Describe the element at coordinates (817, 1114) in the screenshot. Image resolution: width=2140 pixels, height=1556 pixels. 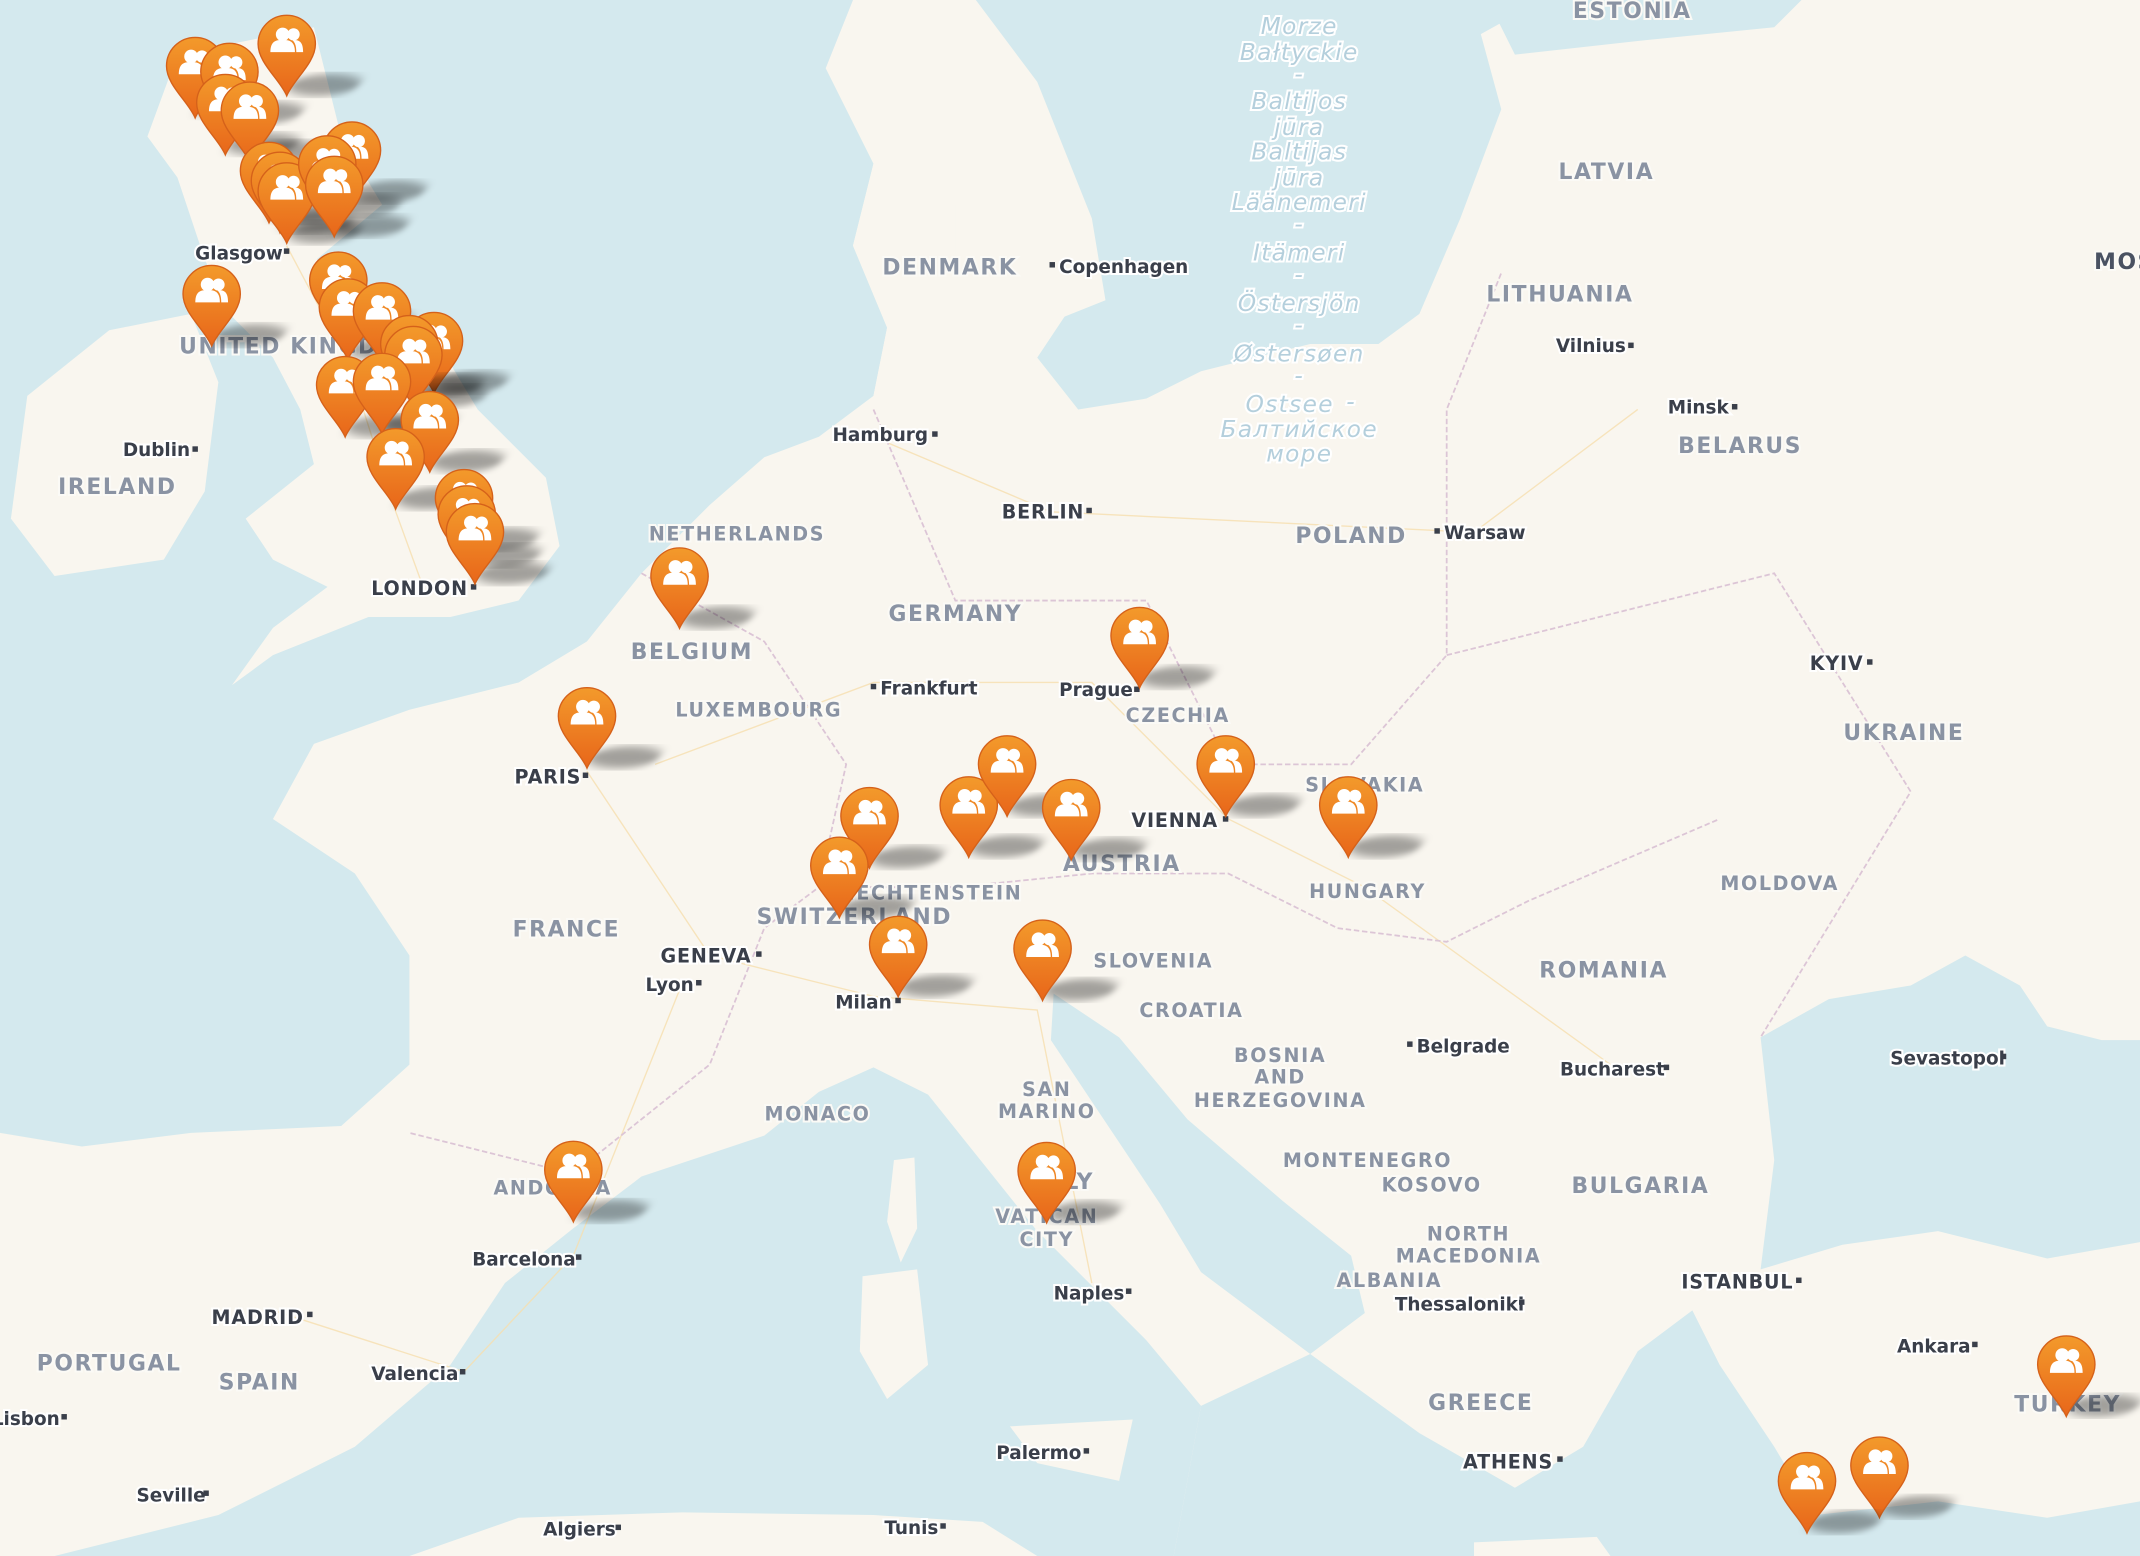
I see `country-label: MONACO` at that location.